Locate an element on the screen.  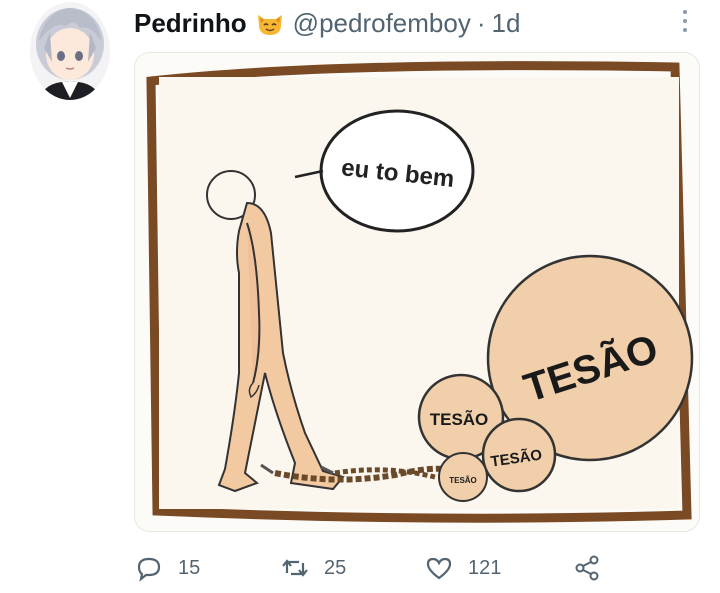
avatar is located at coordinates (70, 51).